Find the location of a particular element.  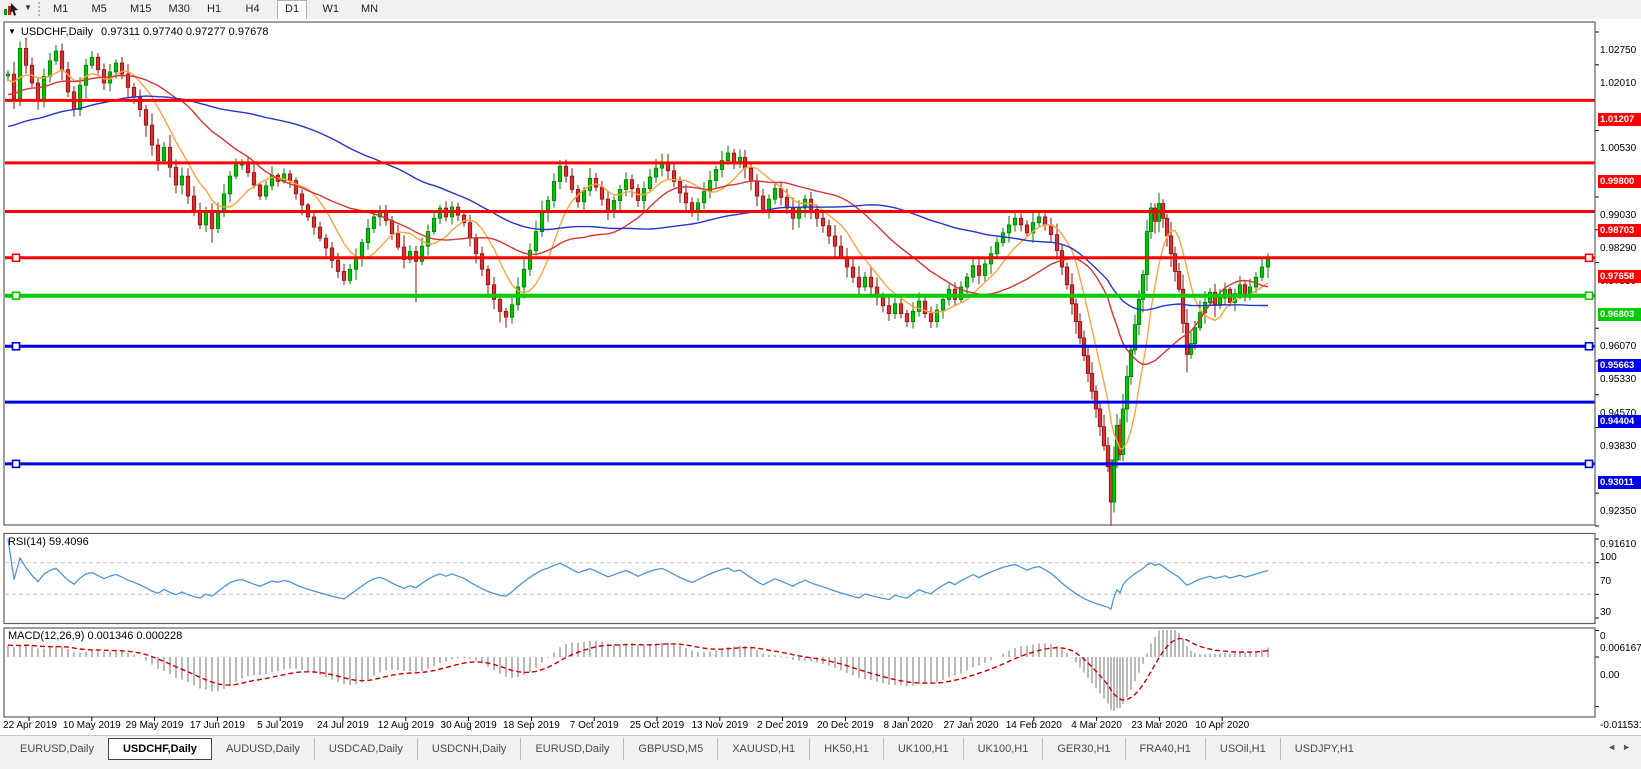

timeframe-button-mn: MN is located at coordinates (369, 9).